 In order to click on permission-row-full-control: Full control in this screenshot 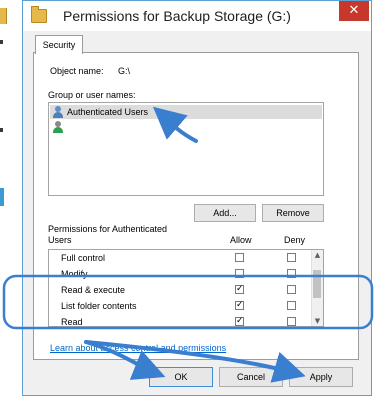, I will do `click(179, 258)`.